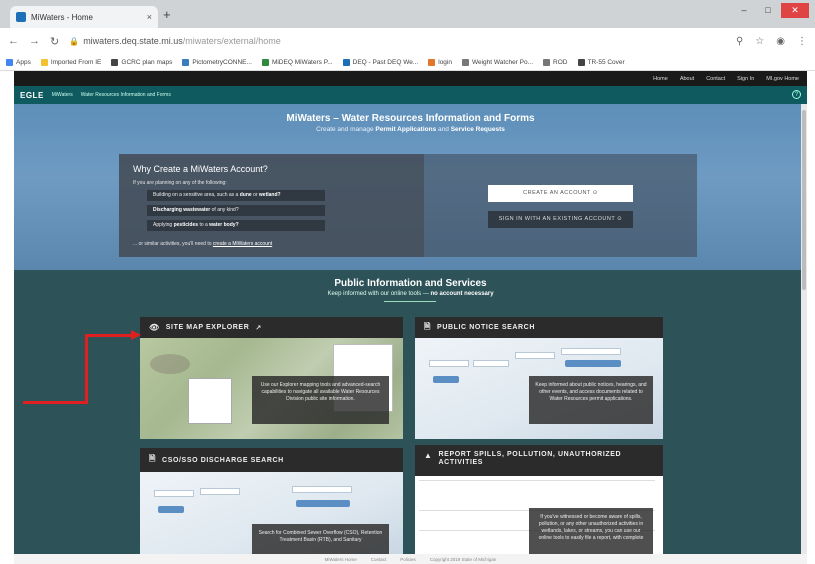 The image size is (815, 564). Describe the element at coordinates (687, 79) in the screenshot. I see `nav-about-link: About` at that location.